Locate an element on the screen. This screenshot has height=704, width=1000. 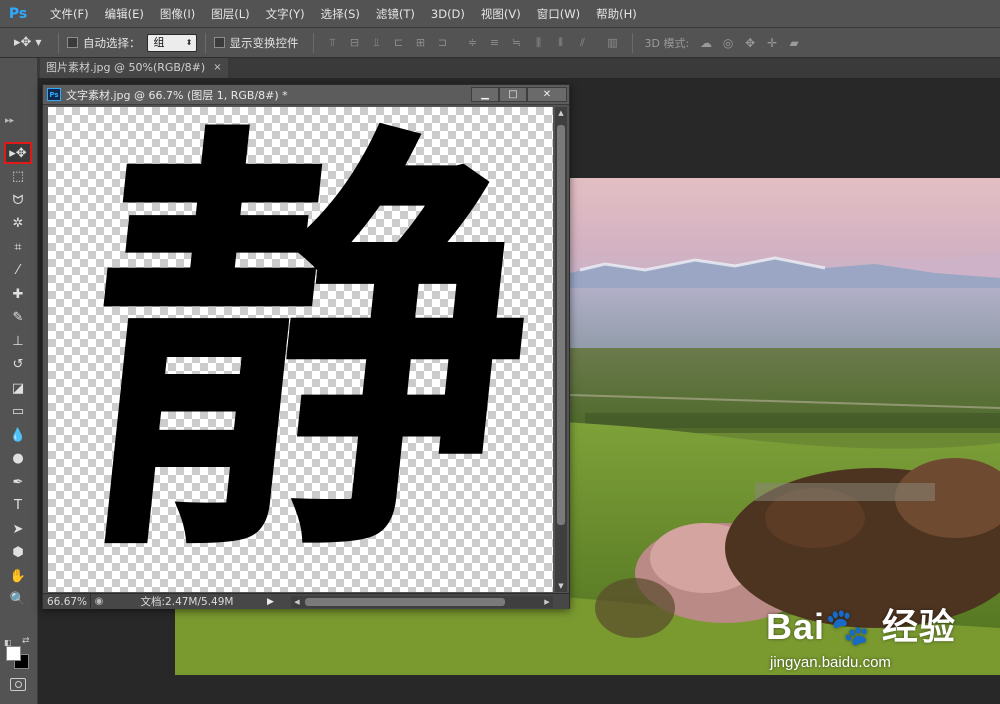
maximize-icon: □ is located at coordinates (513, 94).